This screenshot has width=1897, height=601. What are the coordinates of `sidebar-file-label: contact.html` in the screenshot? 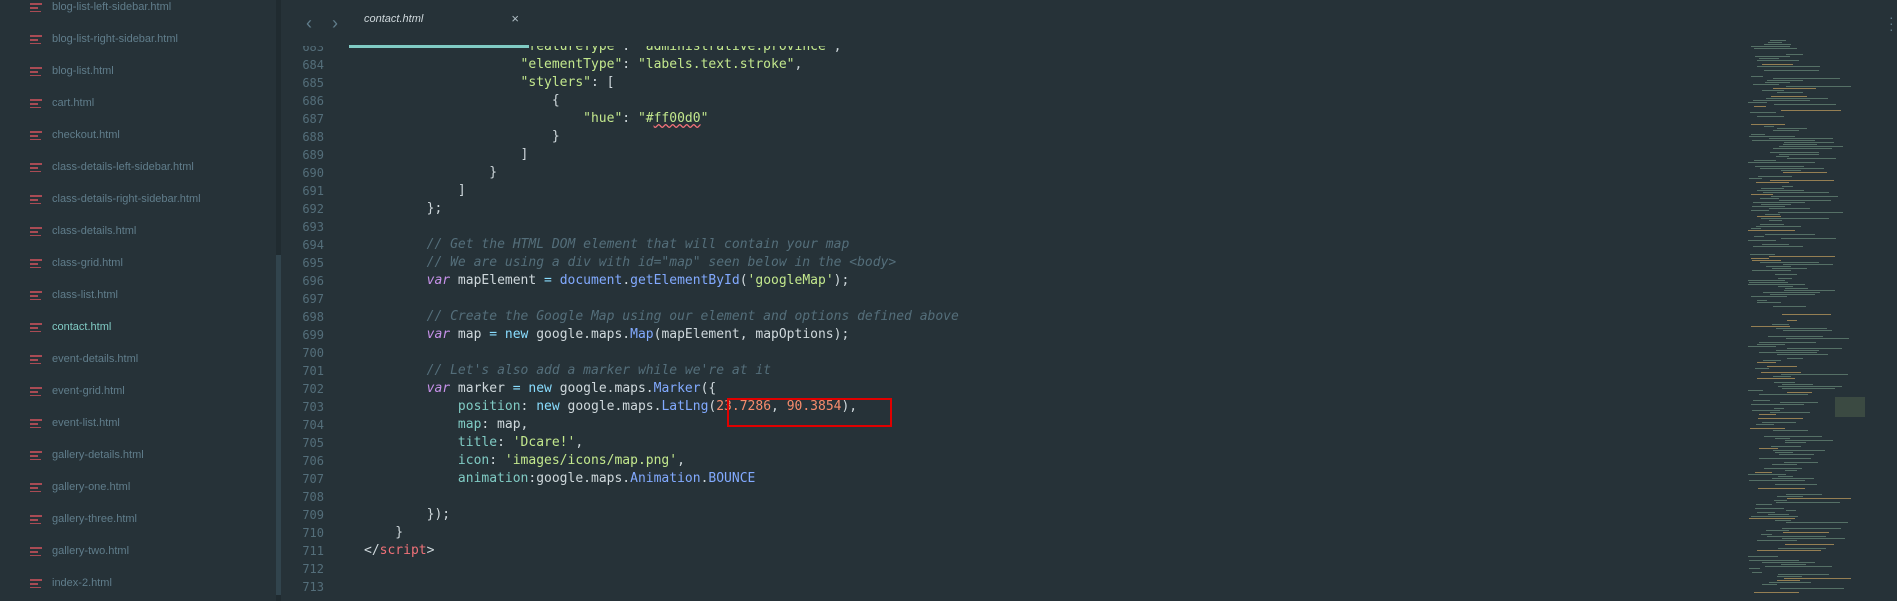 It's located at (82, 327).